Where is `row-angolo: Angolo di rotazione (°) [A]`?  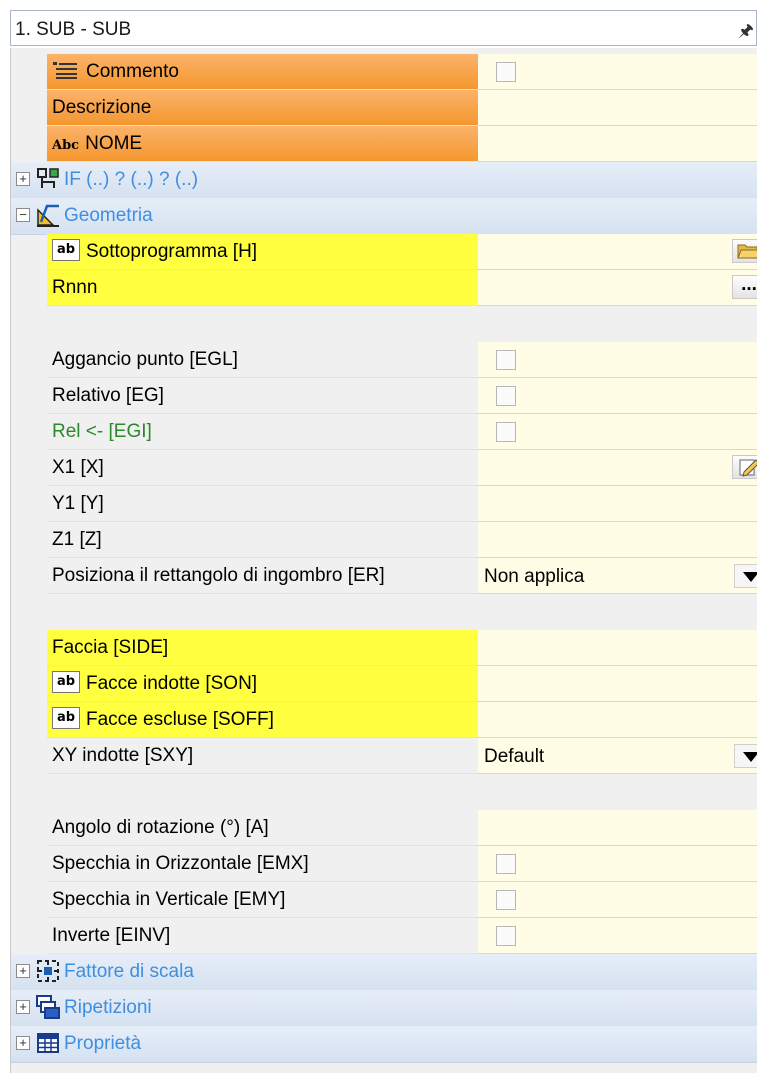
row-angolo: Angolo di rotazione (°) [A] is located at coordinates (384, 828).